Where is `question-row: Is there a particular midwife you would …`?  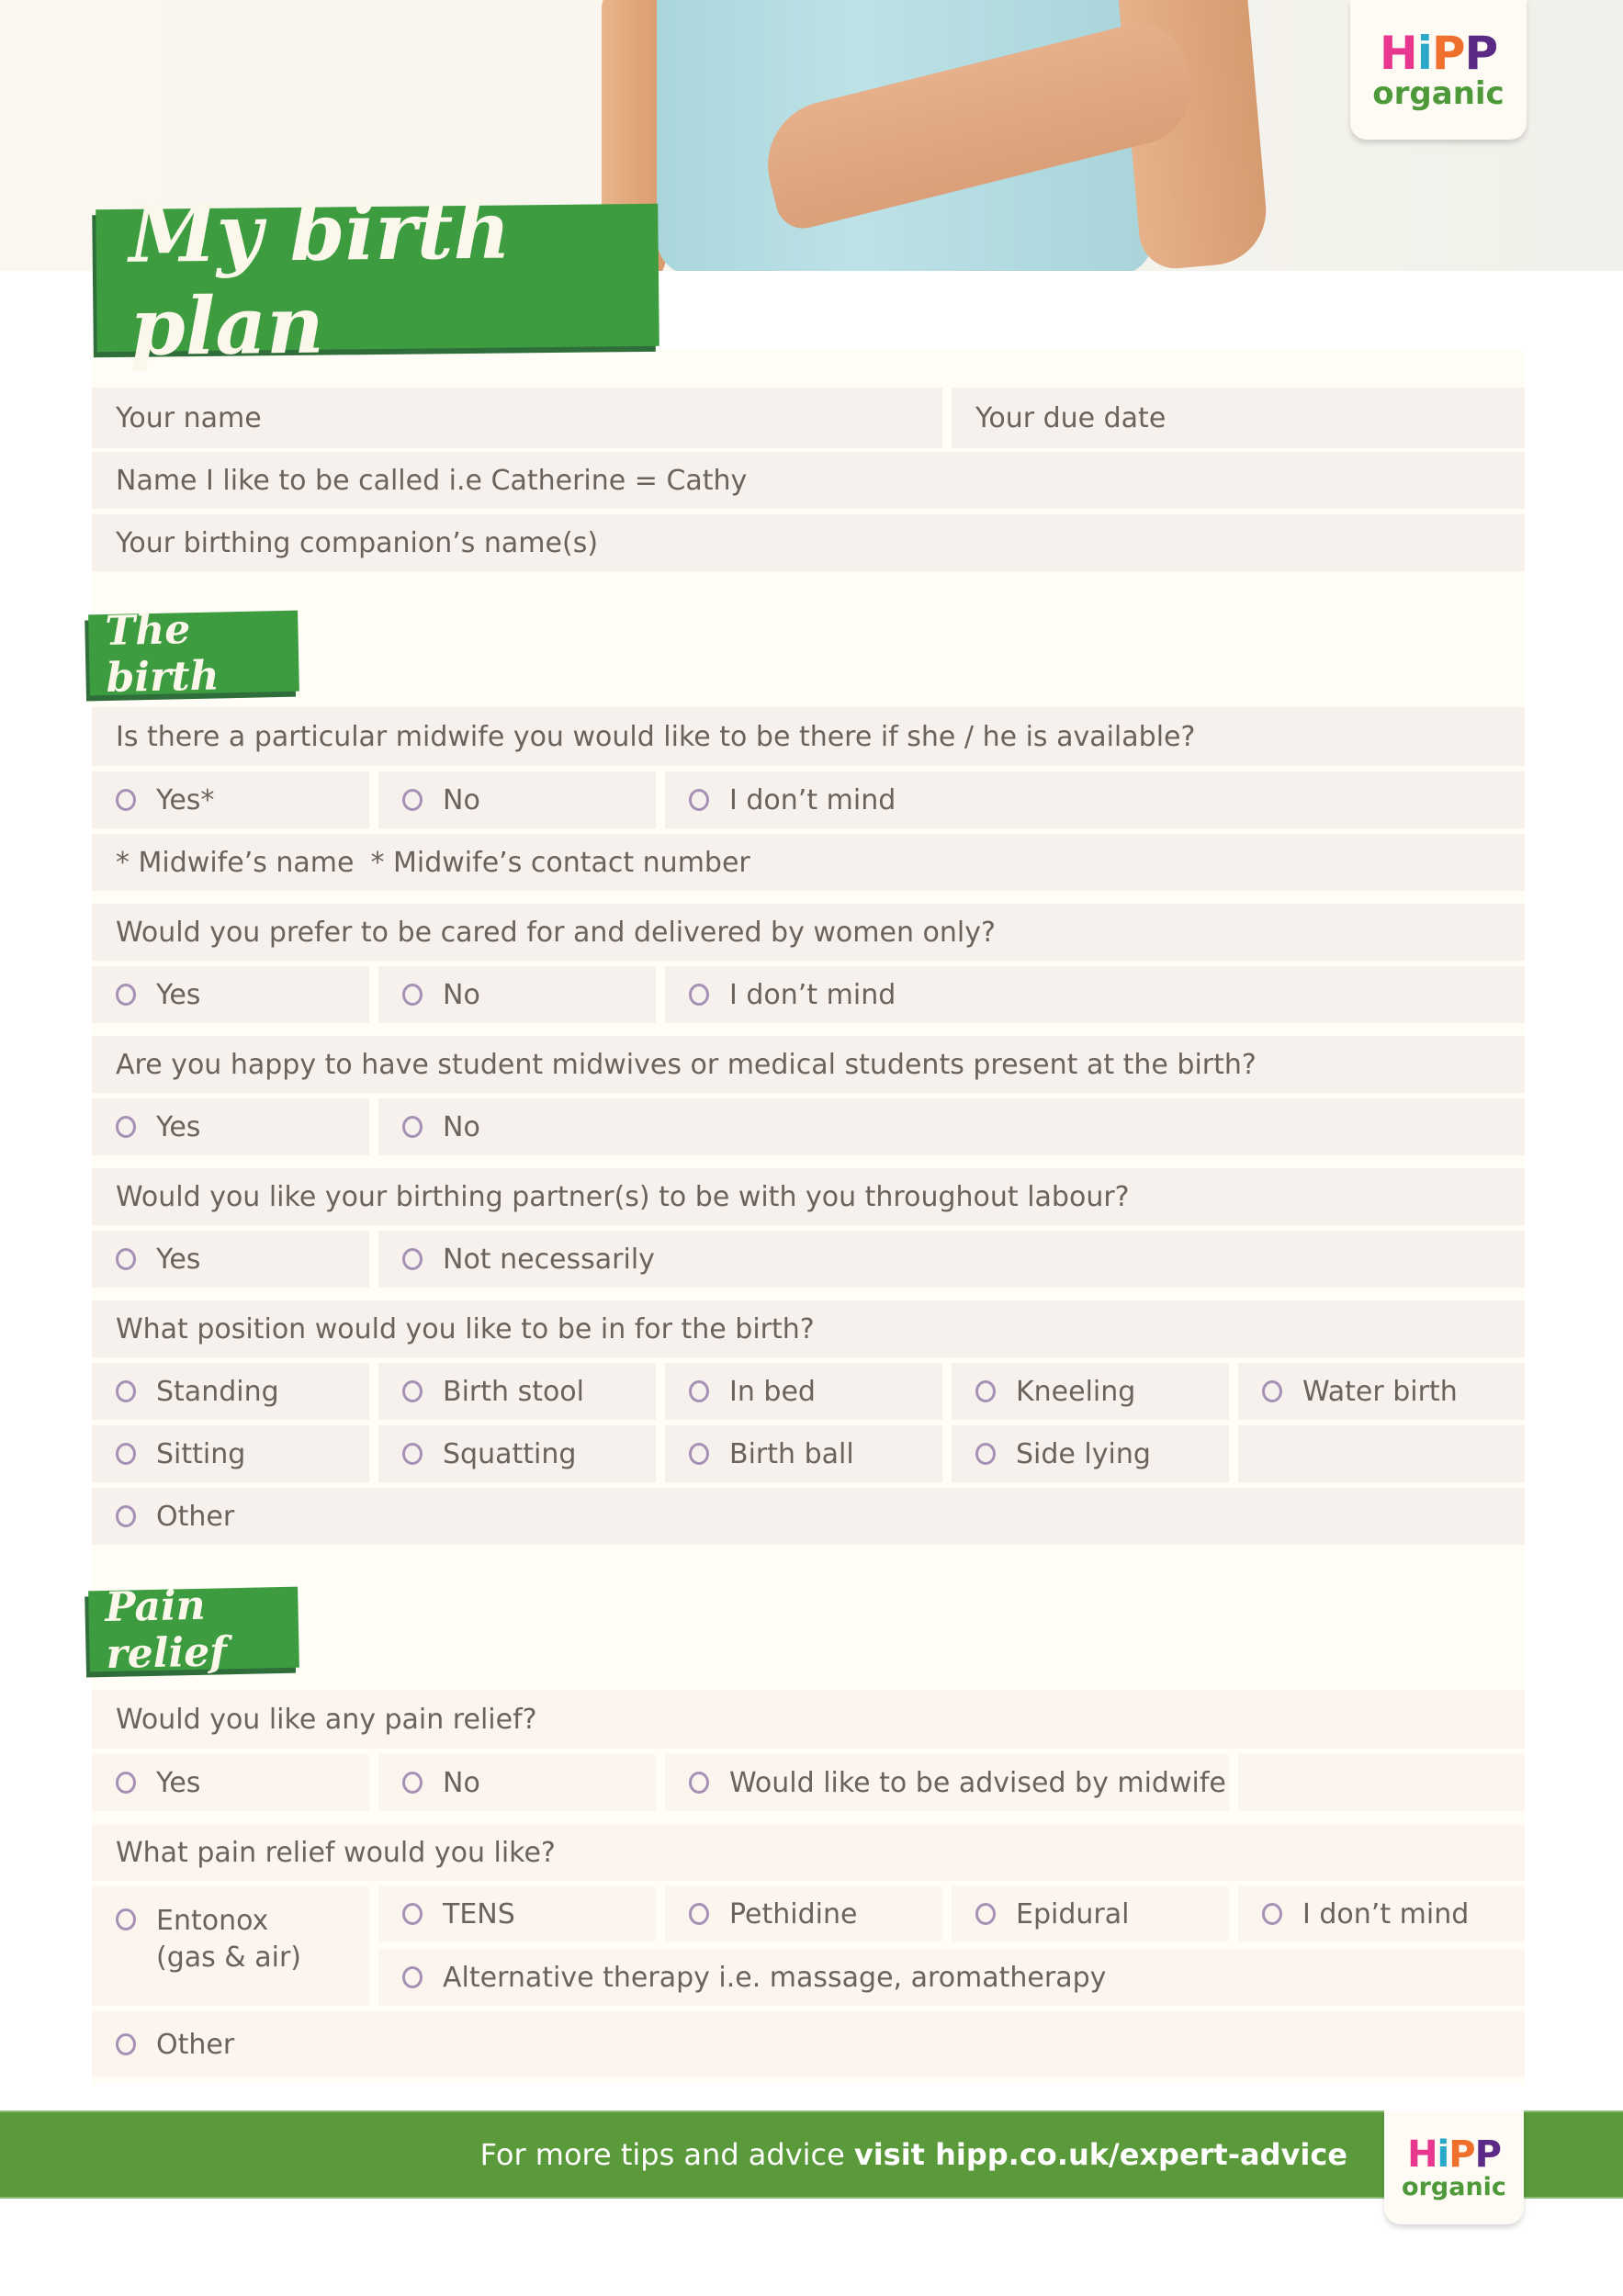 question-row: Is there a particular midwife you would … is located at coordinates (808, 736).